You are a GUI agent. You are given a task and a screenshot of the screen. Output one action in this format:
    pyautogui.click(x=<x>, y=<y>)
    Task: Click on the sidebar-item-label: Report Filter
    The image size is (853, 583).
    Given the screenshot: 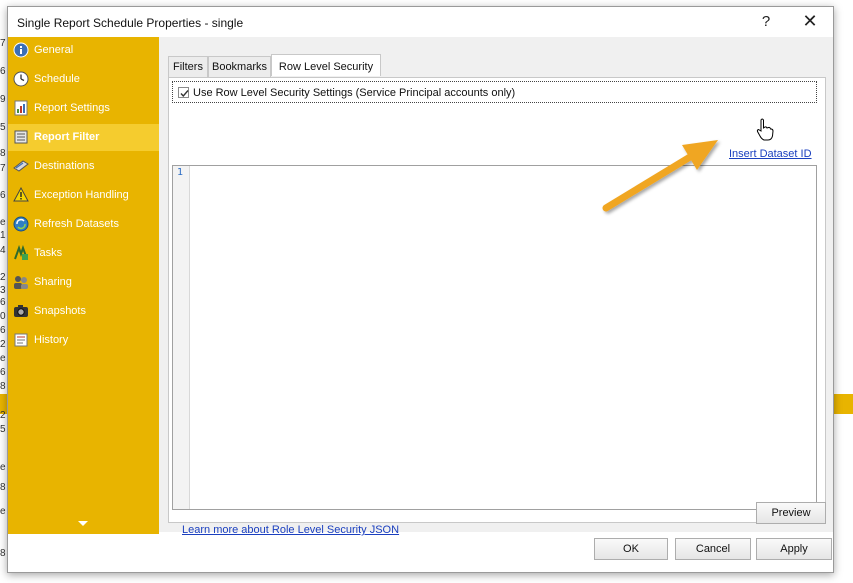 What is the action you would take?
    pyautogui.click(x=67, y=137)
    